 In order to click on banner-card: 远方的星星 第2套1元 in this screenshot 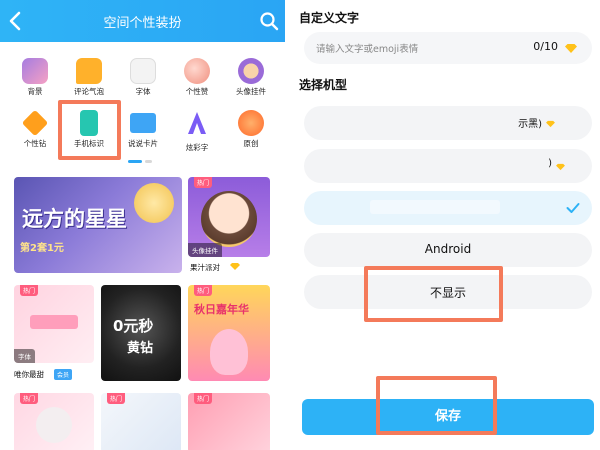, I will do `click(98, 225)`.